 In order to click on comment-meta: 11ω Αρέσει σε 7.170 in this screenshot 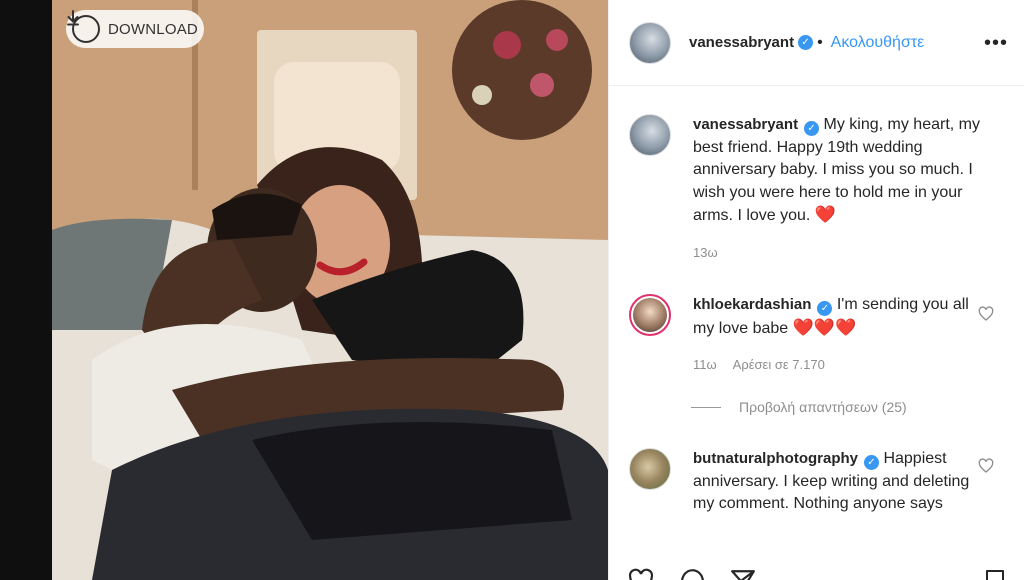, I will do `click(843, 365)`.